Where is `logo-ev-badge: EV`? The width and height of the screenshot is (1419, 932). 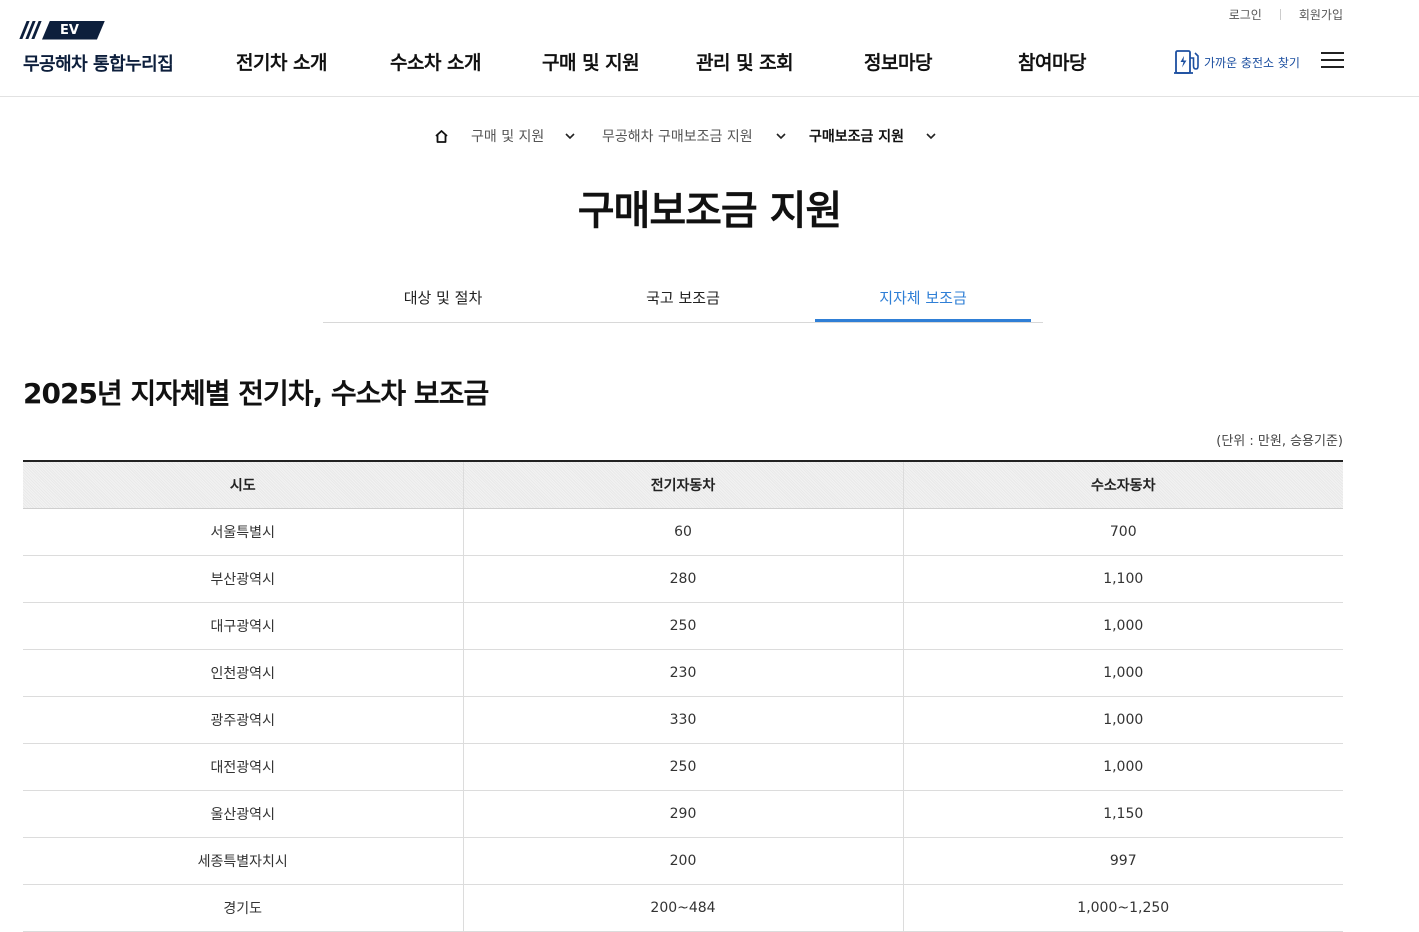 logo-ev-badge: EV is located at coordinates (73, 30).